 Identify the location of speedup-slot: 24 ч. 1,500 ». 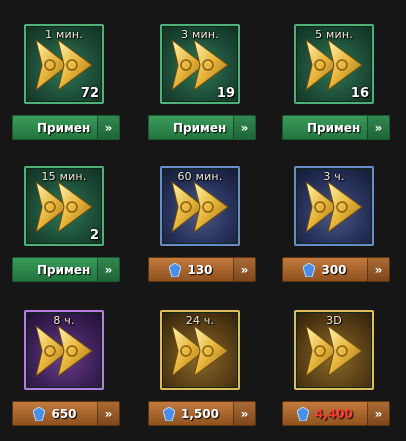
(203, 356).